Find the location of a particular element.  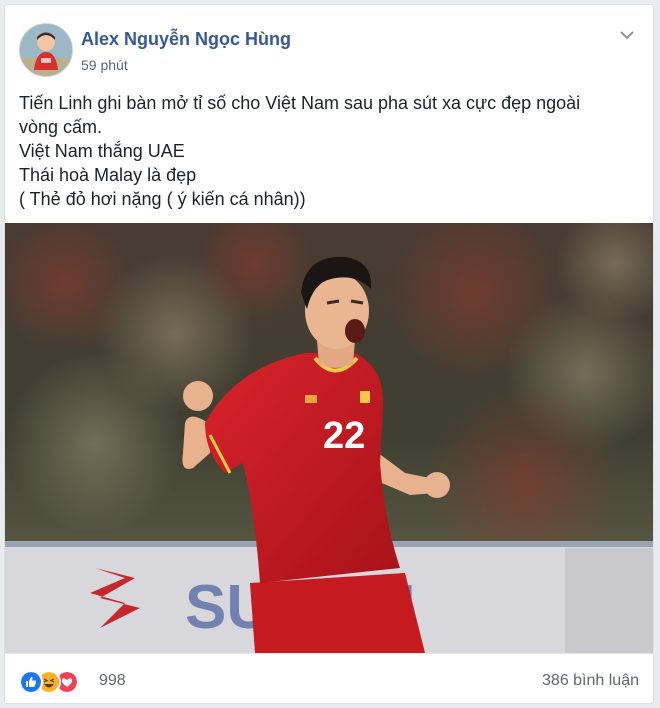

post-text-line: vòng cấm. is located at coordinates (61, 127).